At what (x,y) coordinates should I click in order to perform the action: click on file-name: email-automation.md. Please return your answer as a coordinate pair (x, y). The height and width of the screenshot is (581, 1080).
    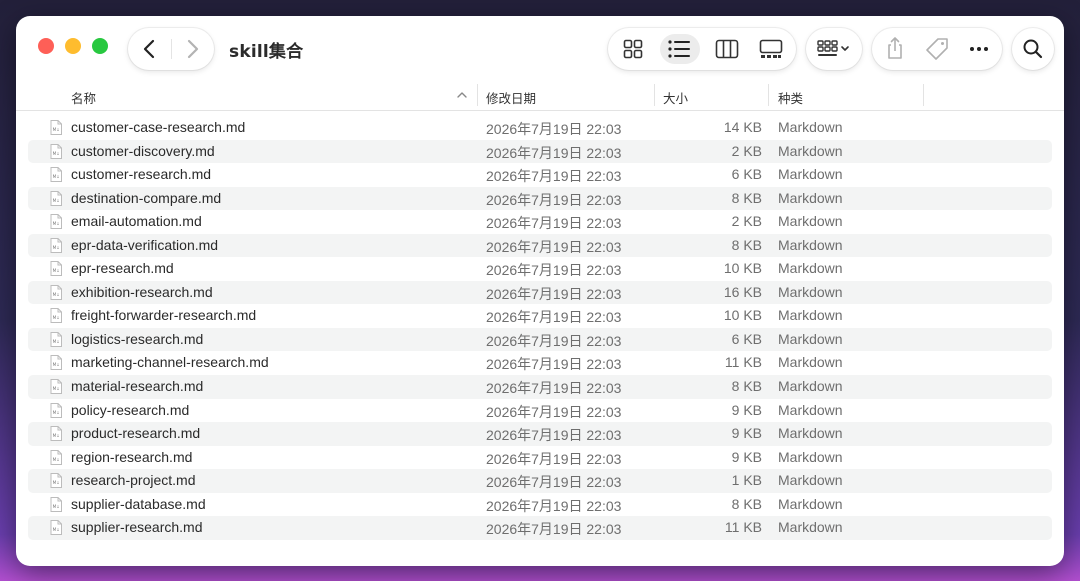
    Looking at the image, I should click on (136, 221).